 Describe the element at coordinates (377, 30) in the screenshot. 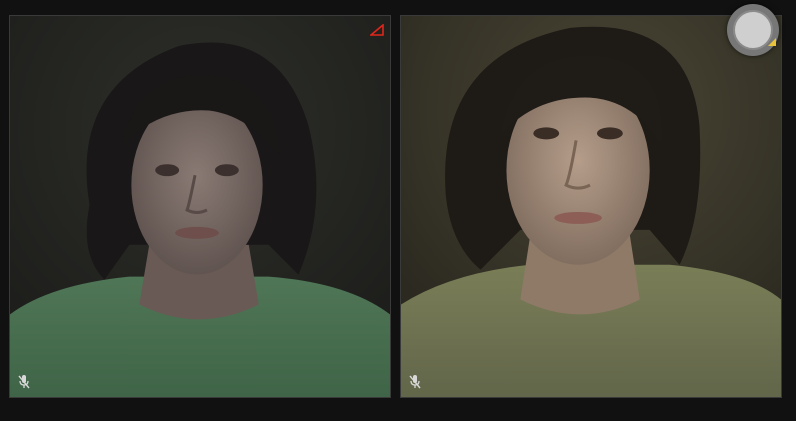

I see `connection-warning-icon` at that location.